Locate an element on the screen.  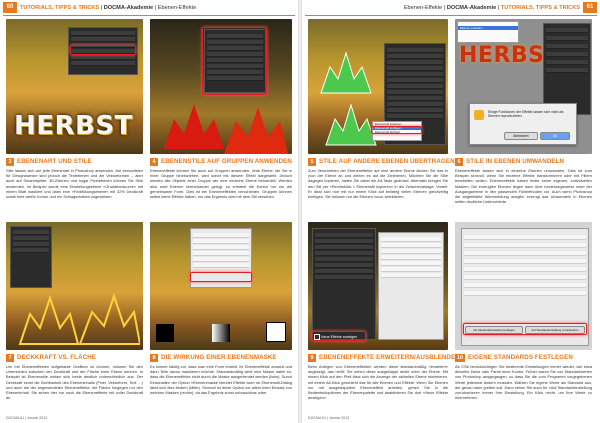
caption-4: 4 EBENENSTILE AUF GRUPPEN ANWENDEN is located at coordinates (221, 162).